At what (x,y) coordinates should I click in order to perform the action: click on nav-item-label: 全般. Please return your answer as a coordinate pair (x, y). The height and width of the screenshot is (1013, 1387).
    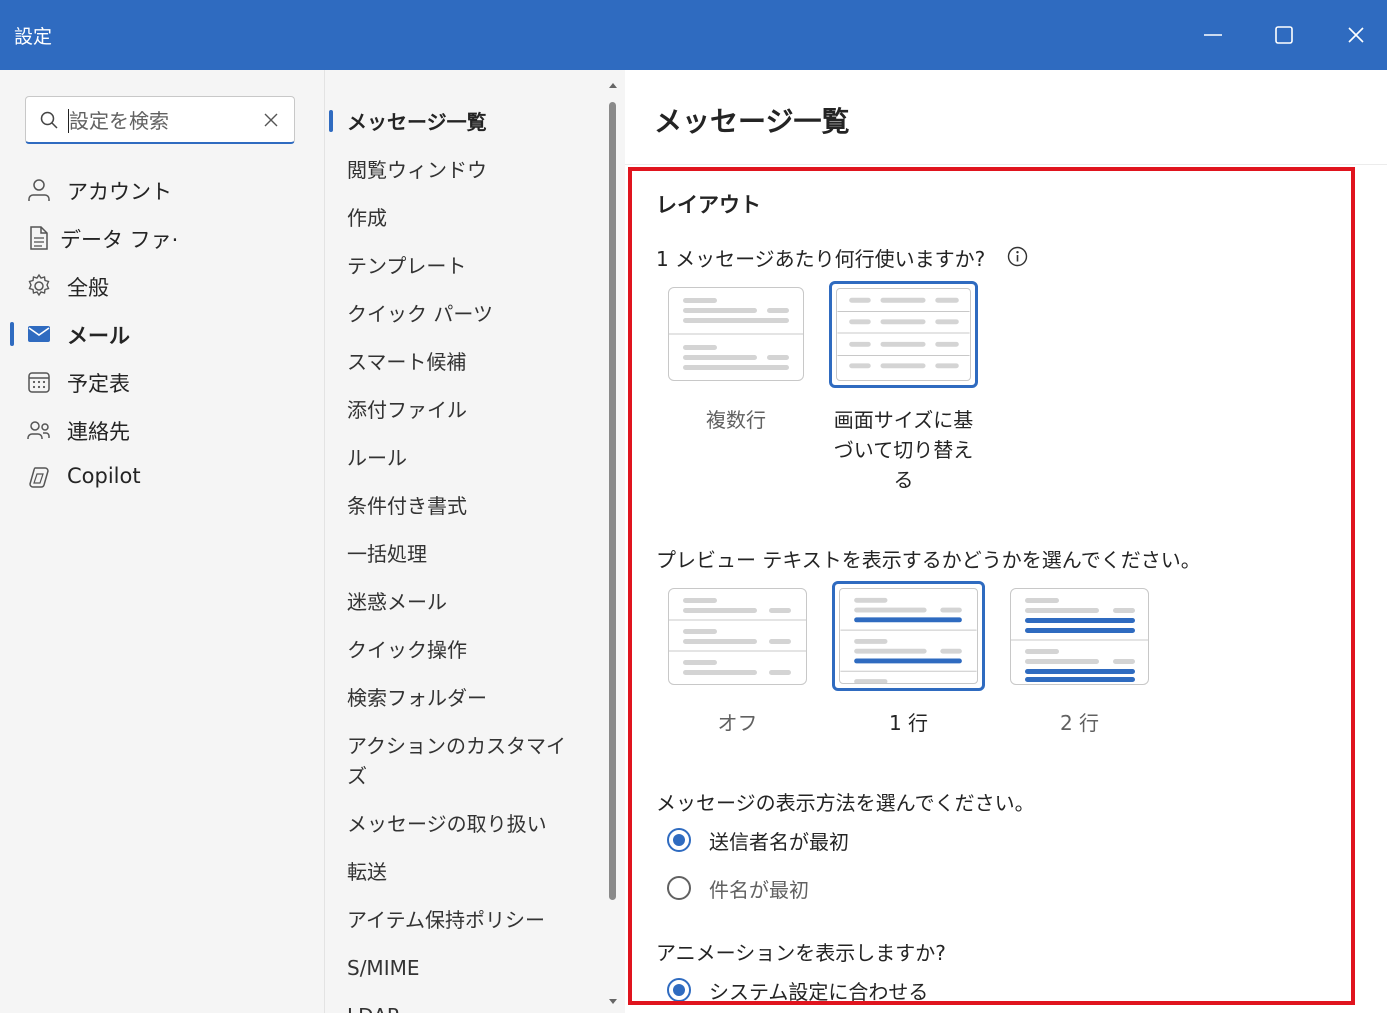
    Looking at the image, I should click on (88, 288).